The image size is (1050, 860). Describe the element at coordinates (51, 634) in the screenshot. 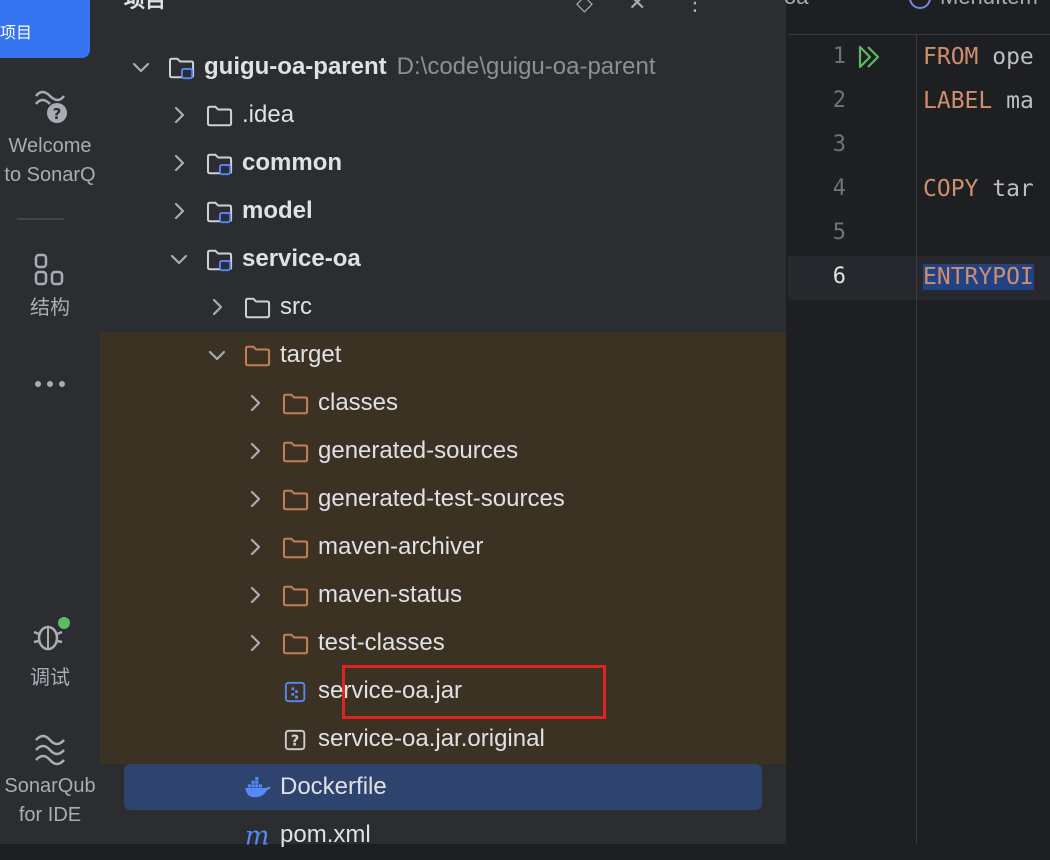

I see `debug-bug-icon` at that location.